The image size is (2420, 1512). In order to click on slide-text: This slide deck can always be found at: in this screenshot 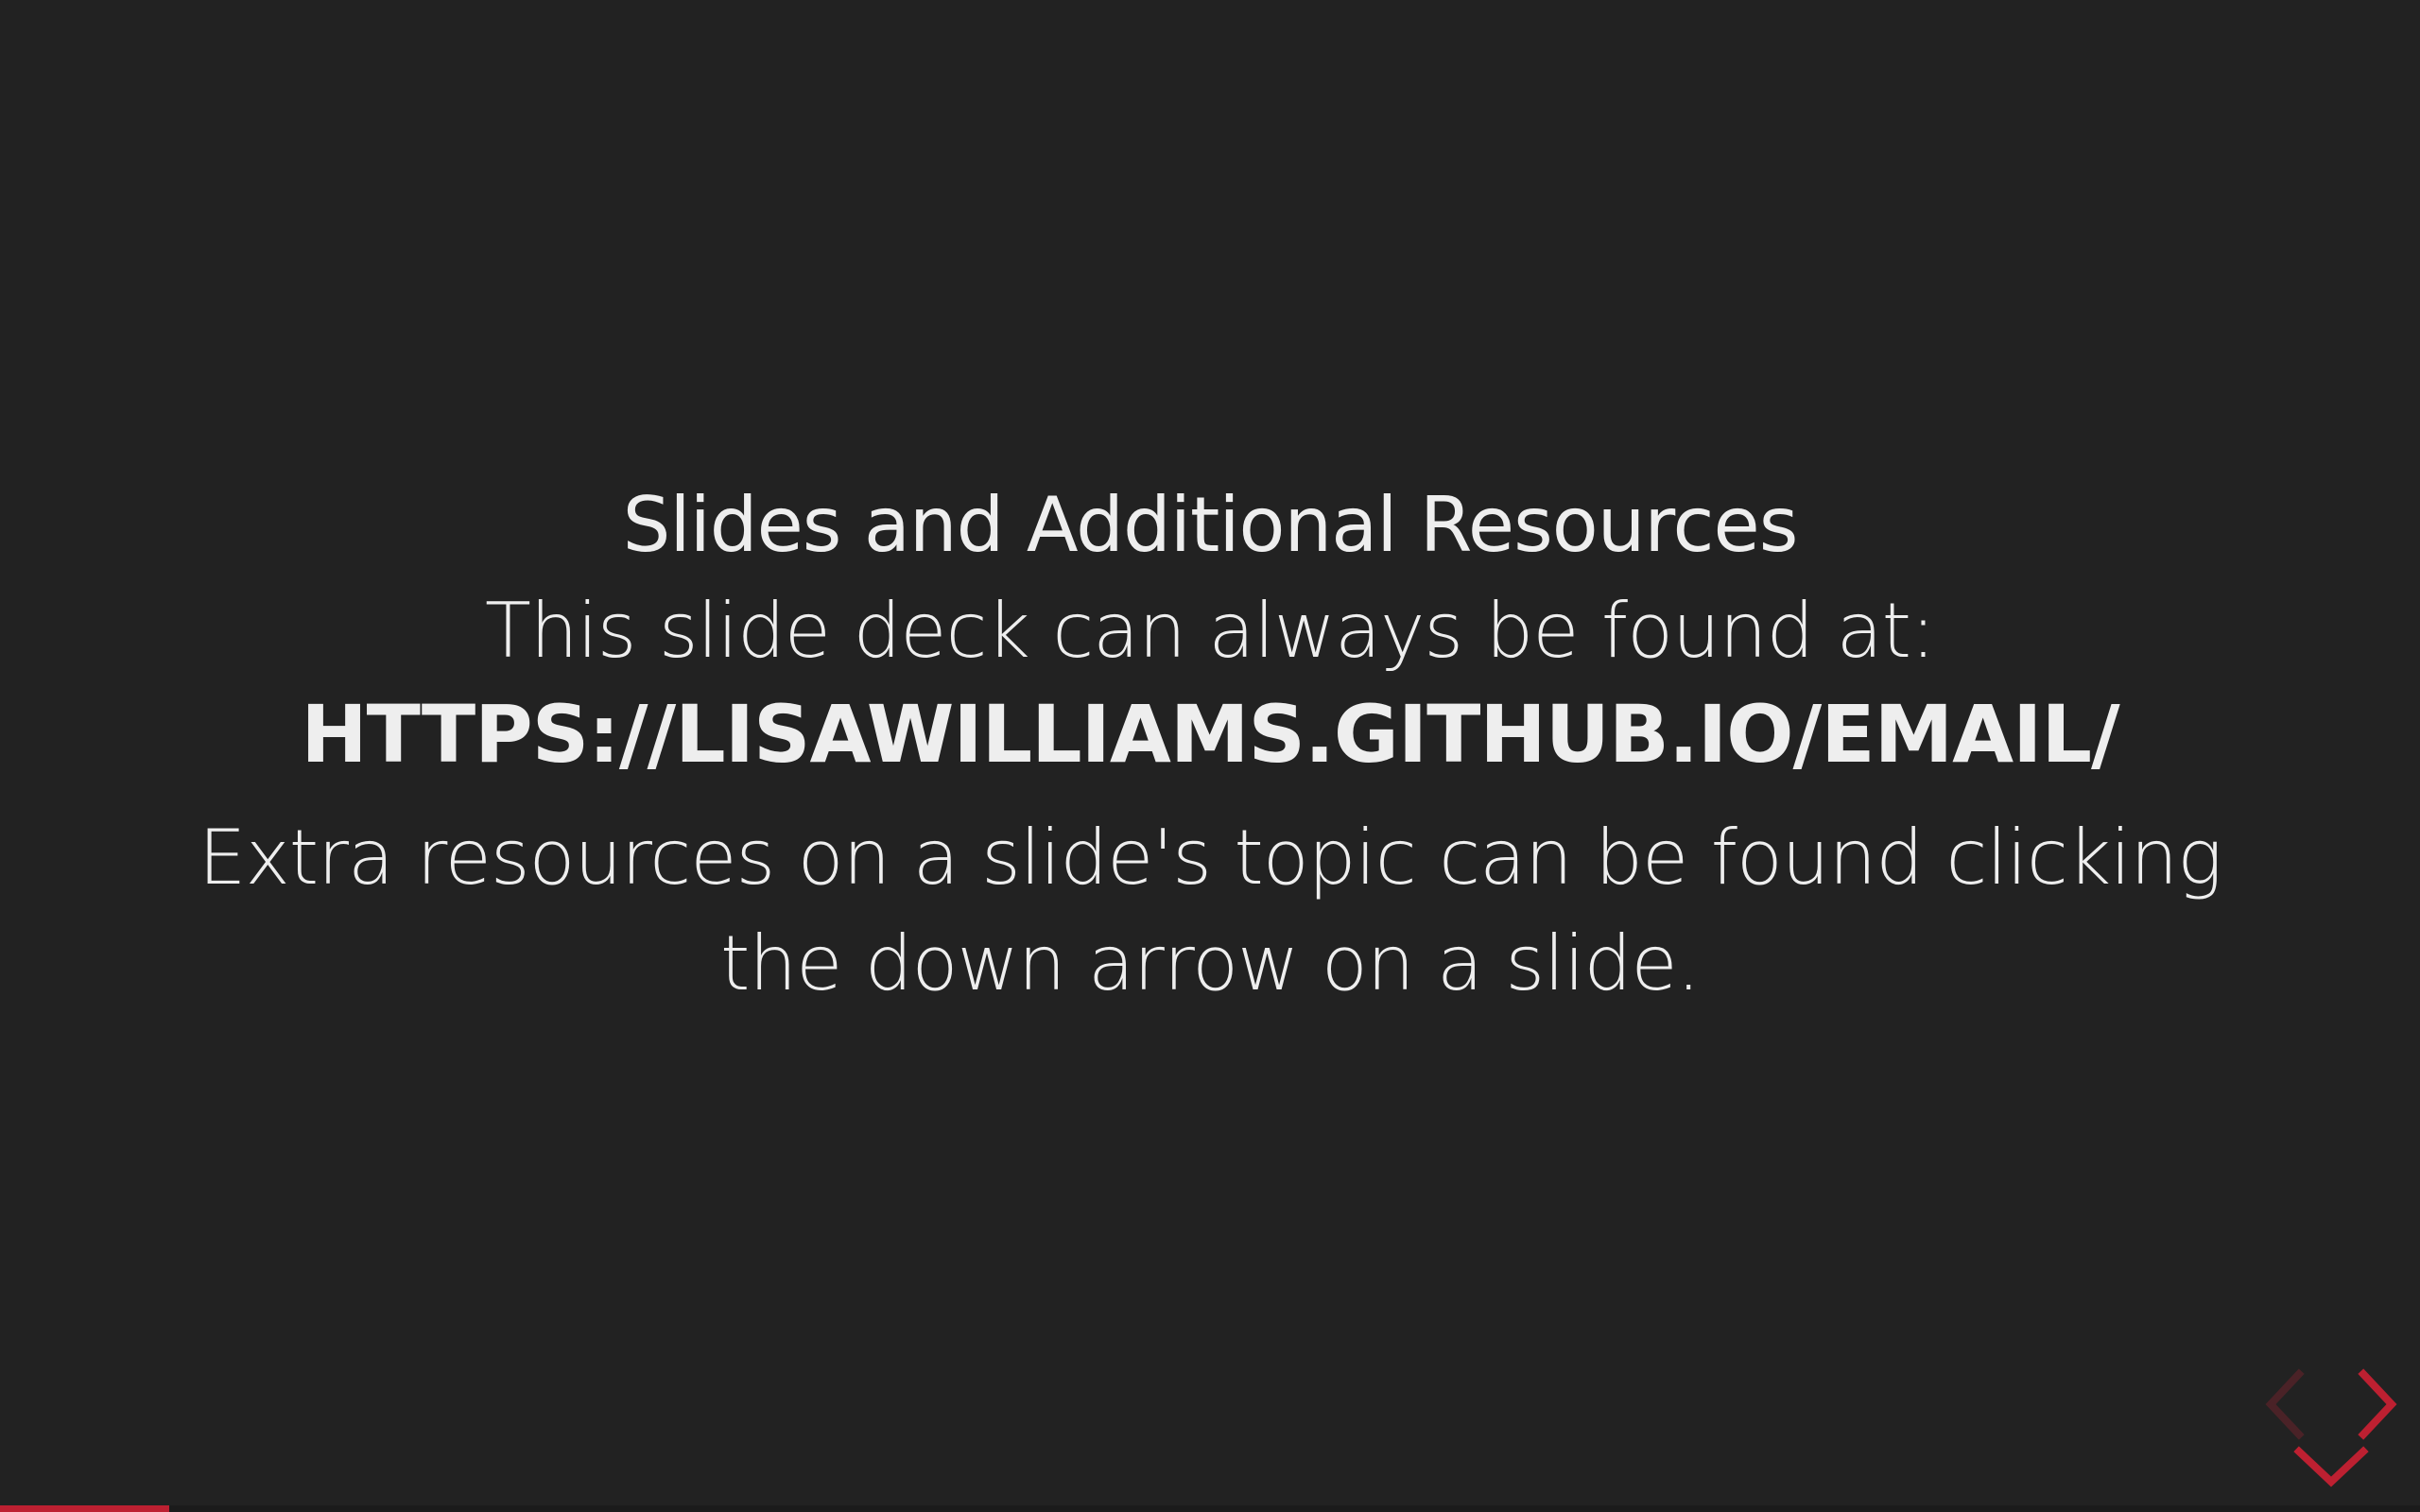, I will do `click(1210, 631)`.